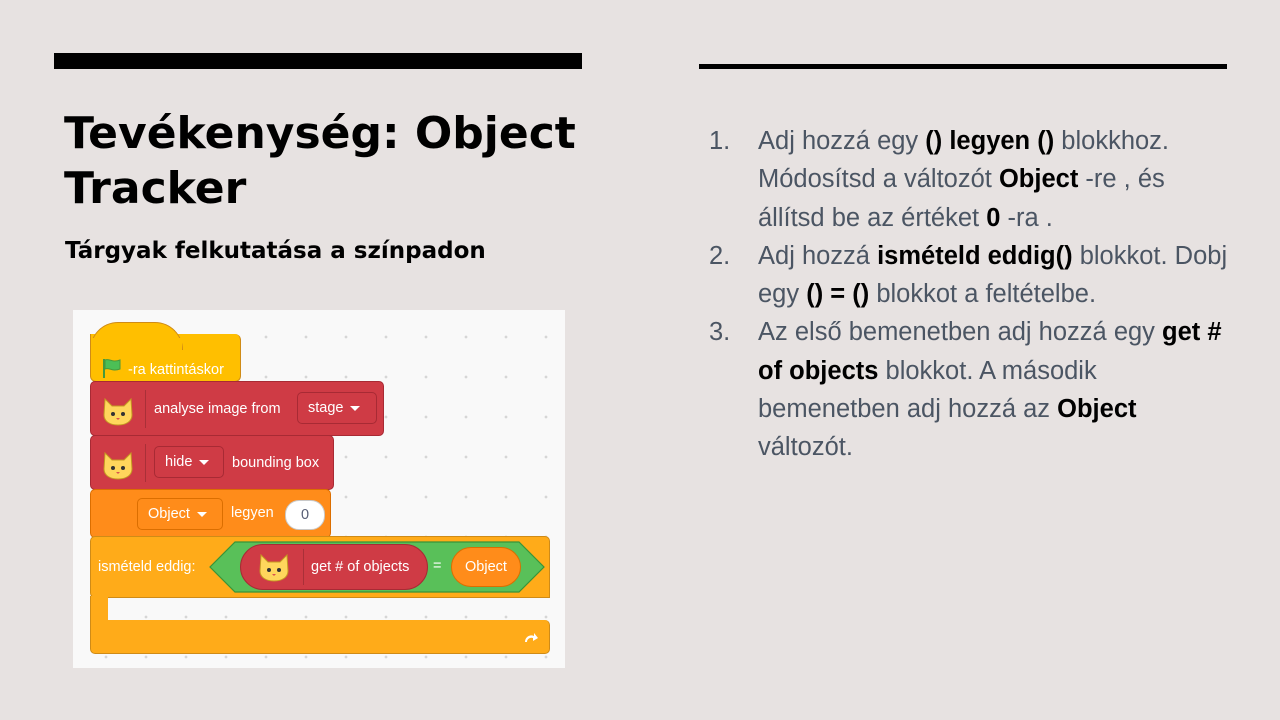  I want to click on step-keyword: ismételd eddig(), so click(975, 255).